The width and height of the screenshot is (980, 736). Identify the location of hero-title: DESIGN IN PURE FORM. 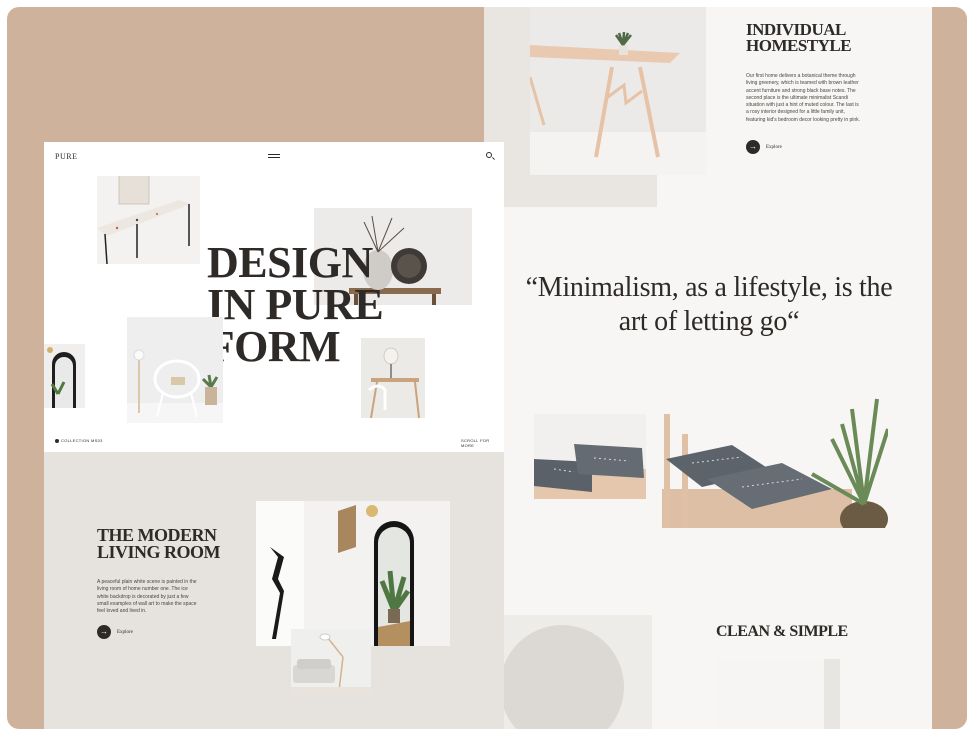
(295, 304).